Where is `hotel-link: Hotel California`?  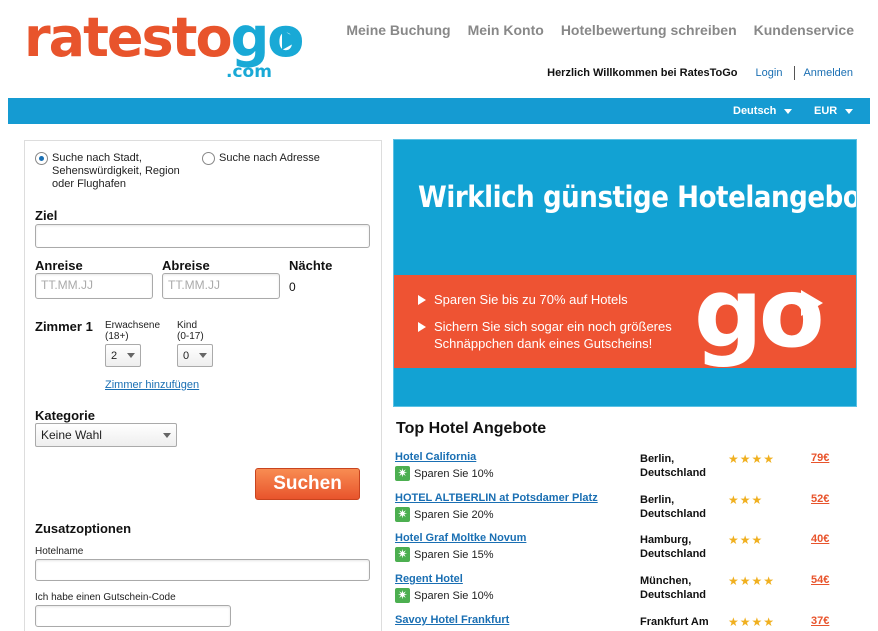
hotel-link: Hotel California is located at coordinates (435, 457).